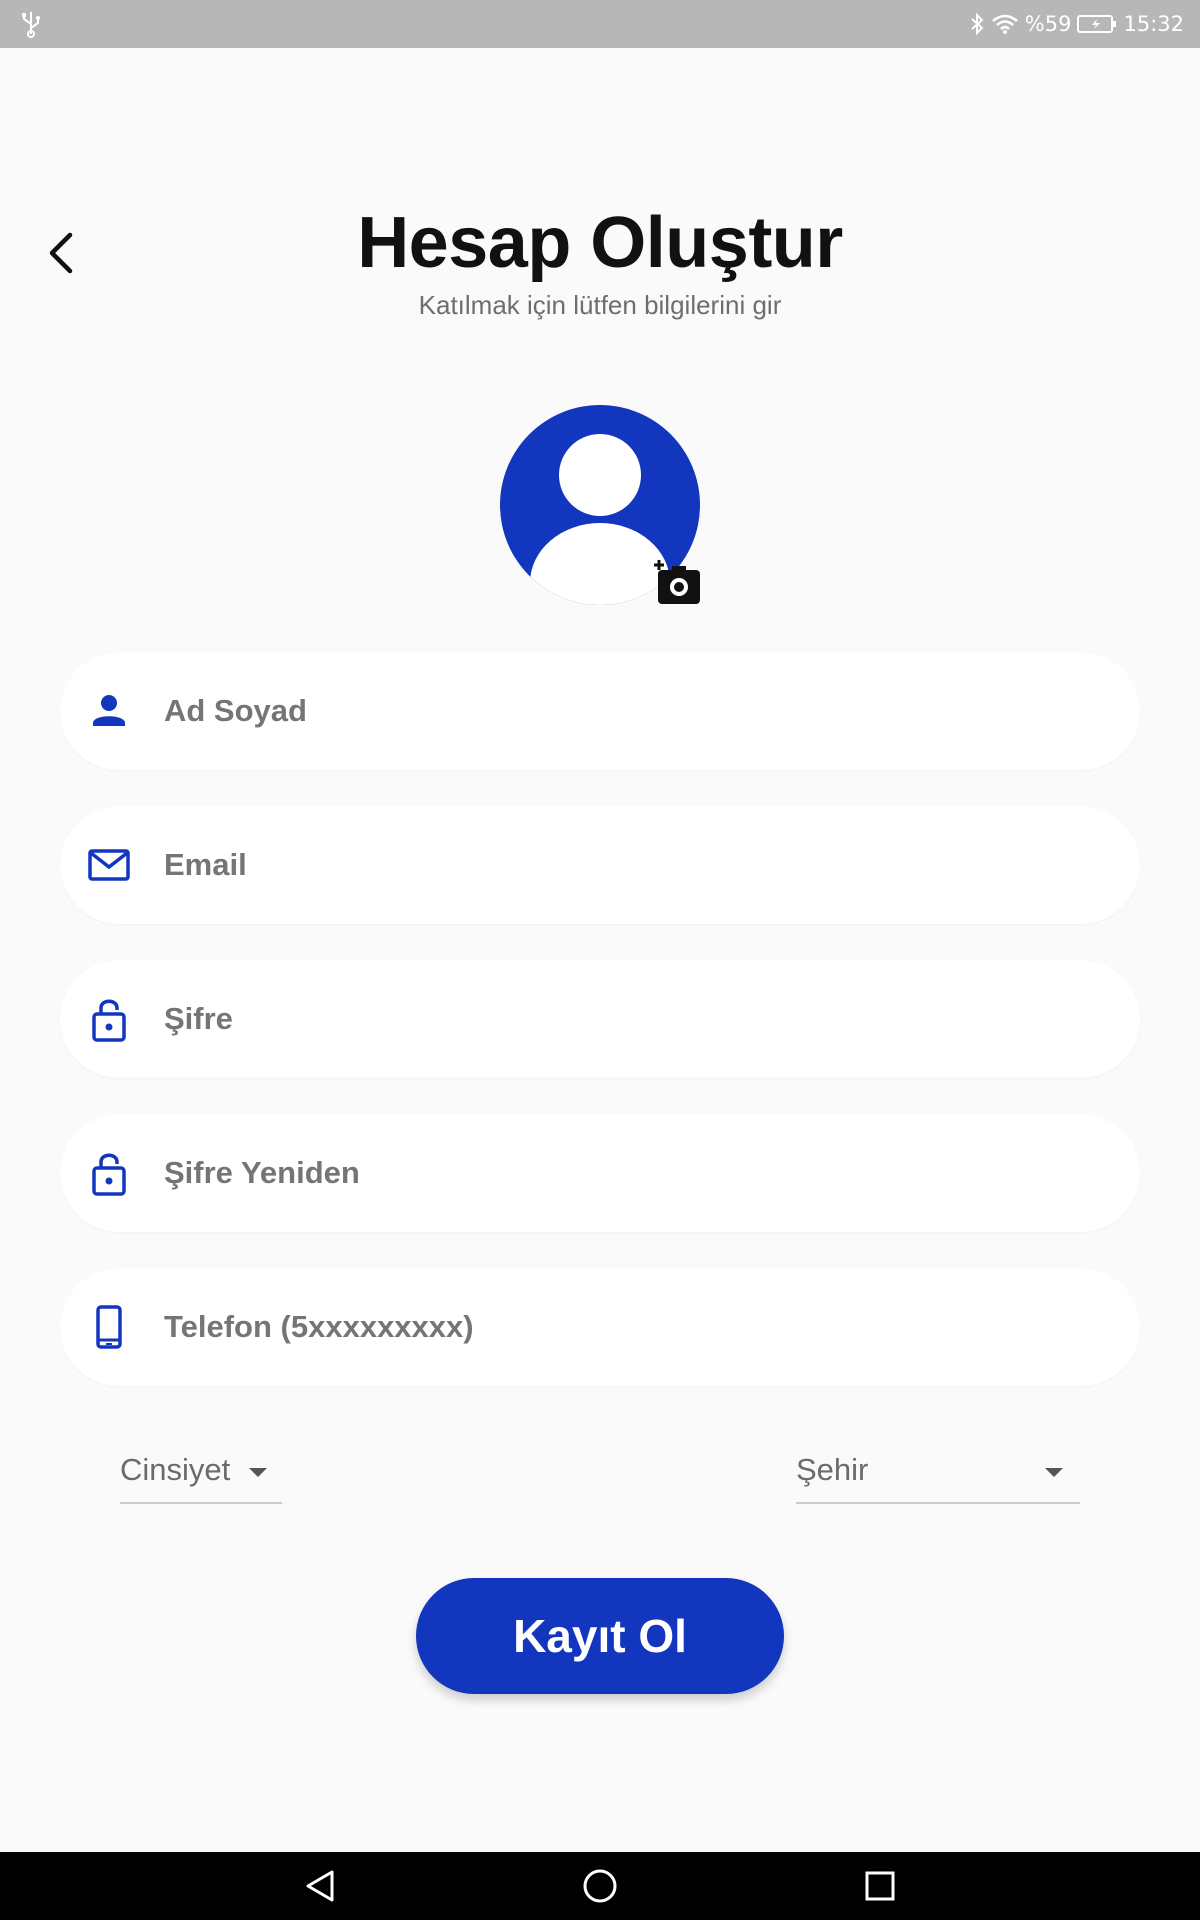 Image resolution: width=1200 pixels, height=1920 pixels. Describe the element at coordinates (938, 1473) in the screenshot. I see `city-dropdown: Şehir` at that location.